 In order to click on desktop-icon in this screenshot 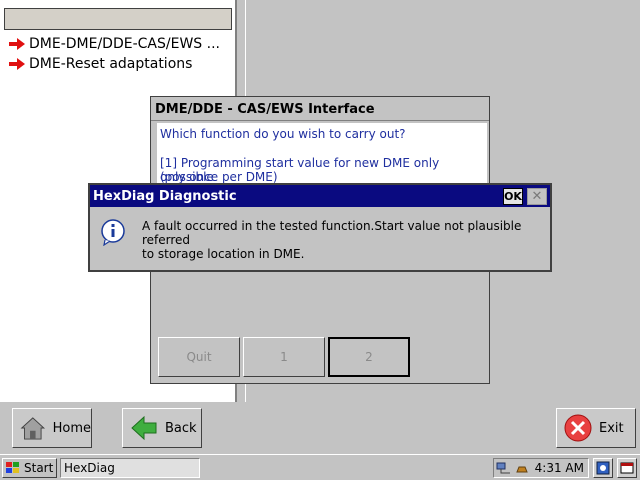, I will do `click(603, 468)`.